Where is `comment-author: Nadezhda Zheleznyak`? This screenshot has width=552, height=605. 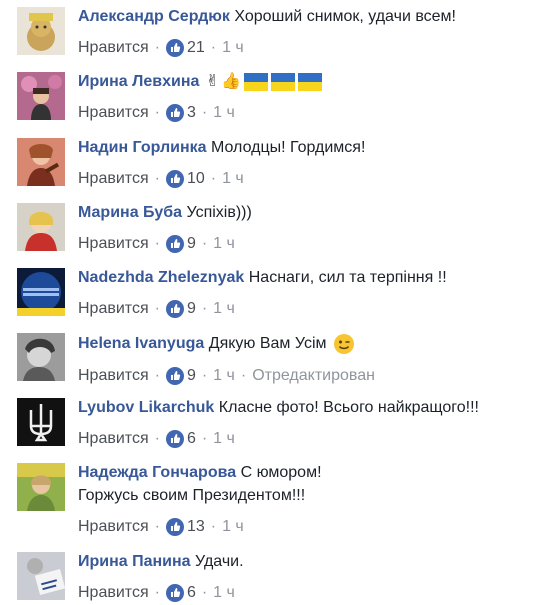
comment-author: Nadezhda Zheleznyak is located at coordinates (161, 277).